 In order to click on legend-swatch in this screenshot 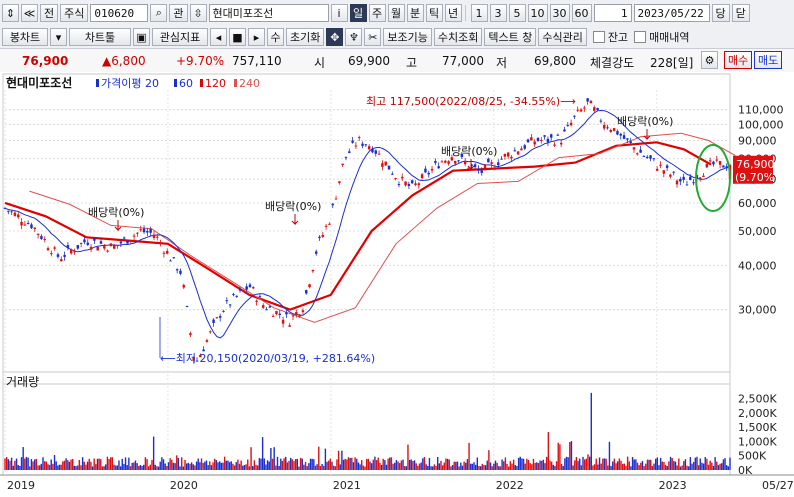, I will do `click(97, 83)`.